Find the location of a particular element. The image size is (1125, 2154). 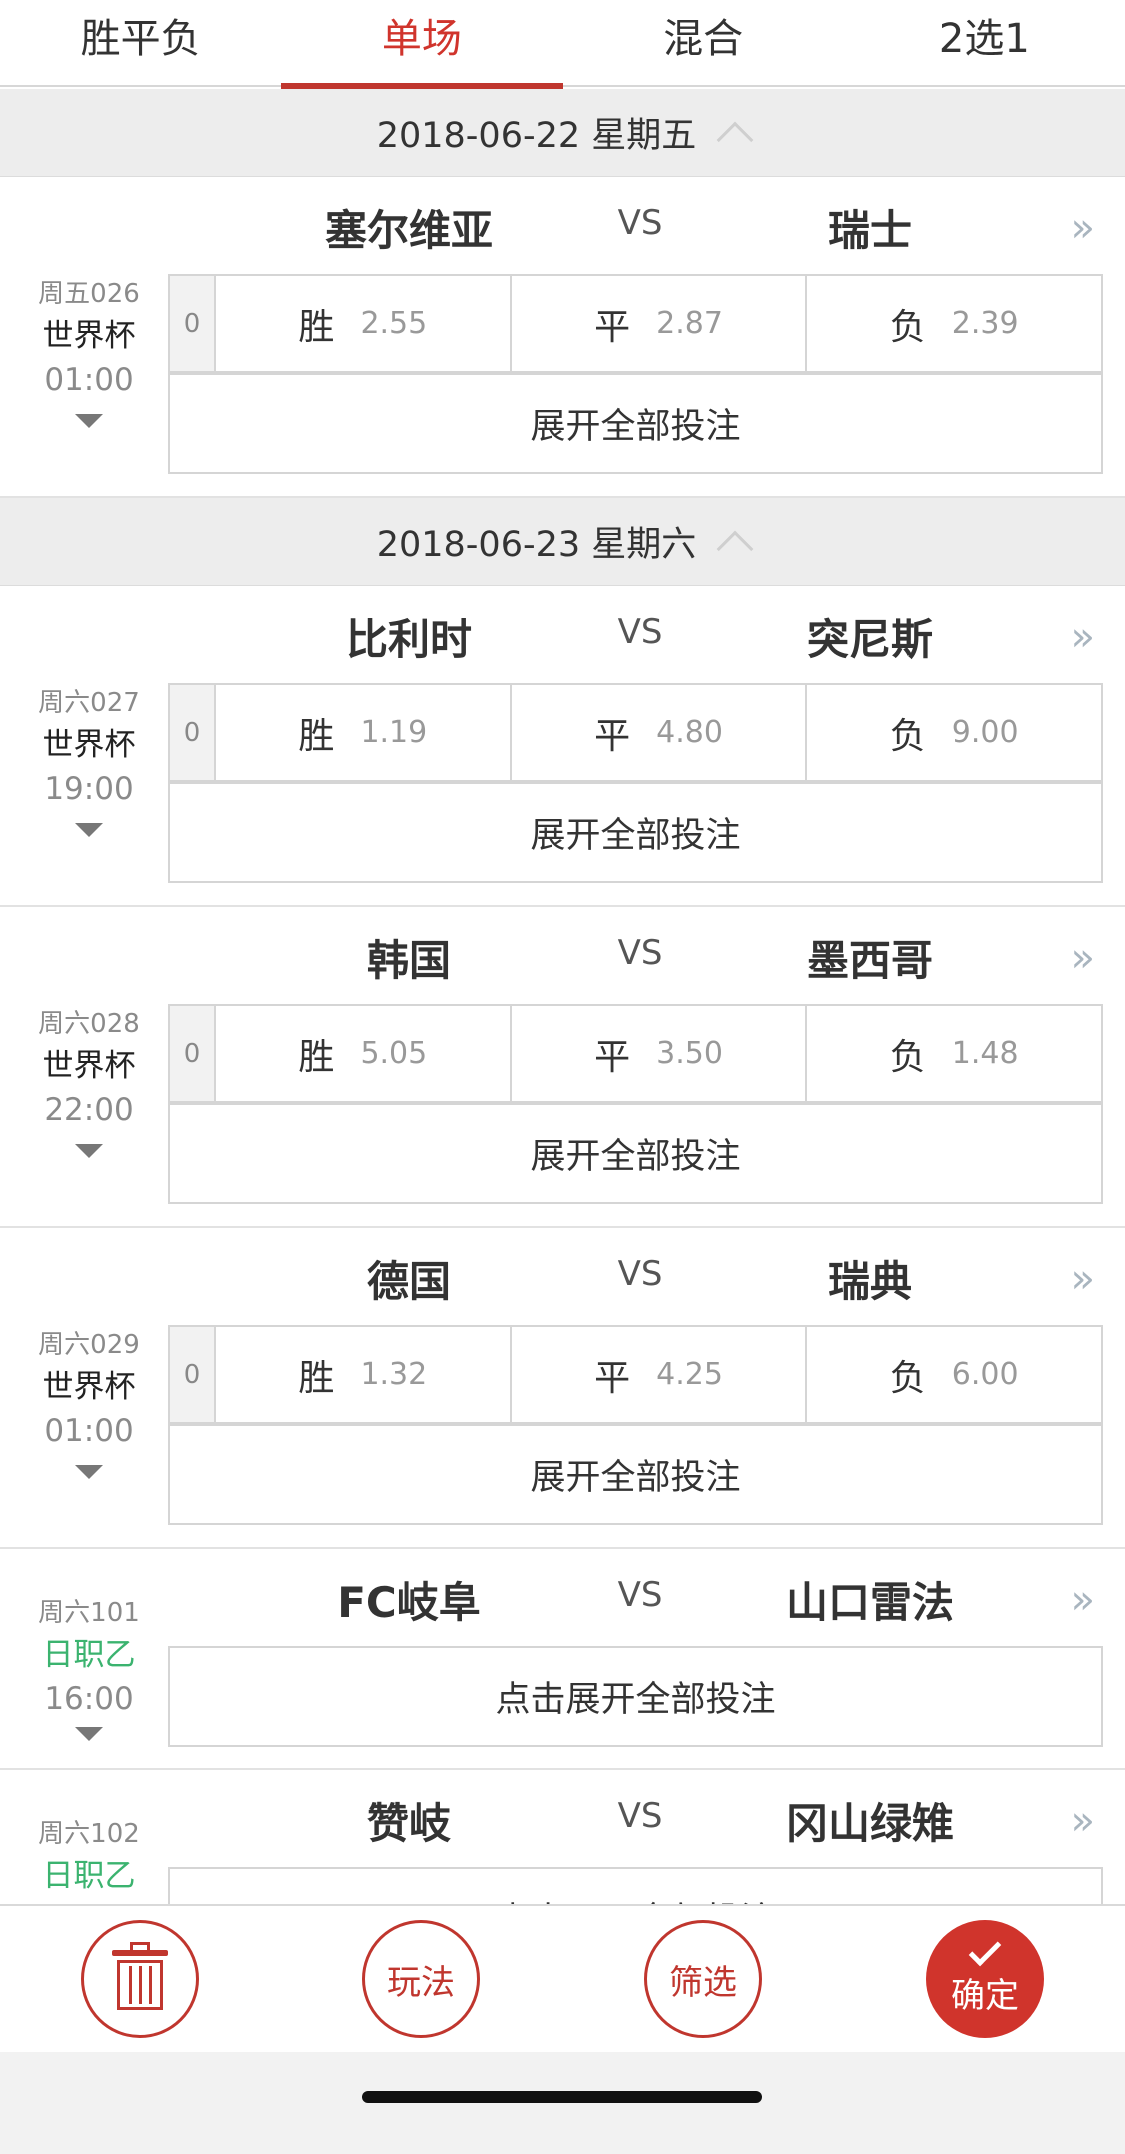

odds-lose-cell: 负 6.00 is located at coordinates (954, 1374).